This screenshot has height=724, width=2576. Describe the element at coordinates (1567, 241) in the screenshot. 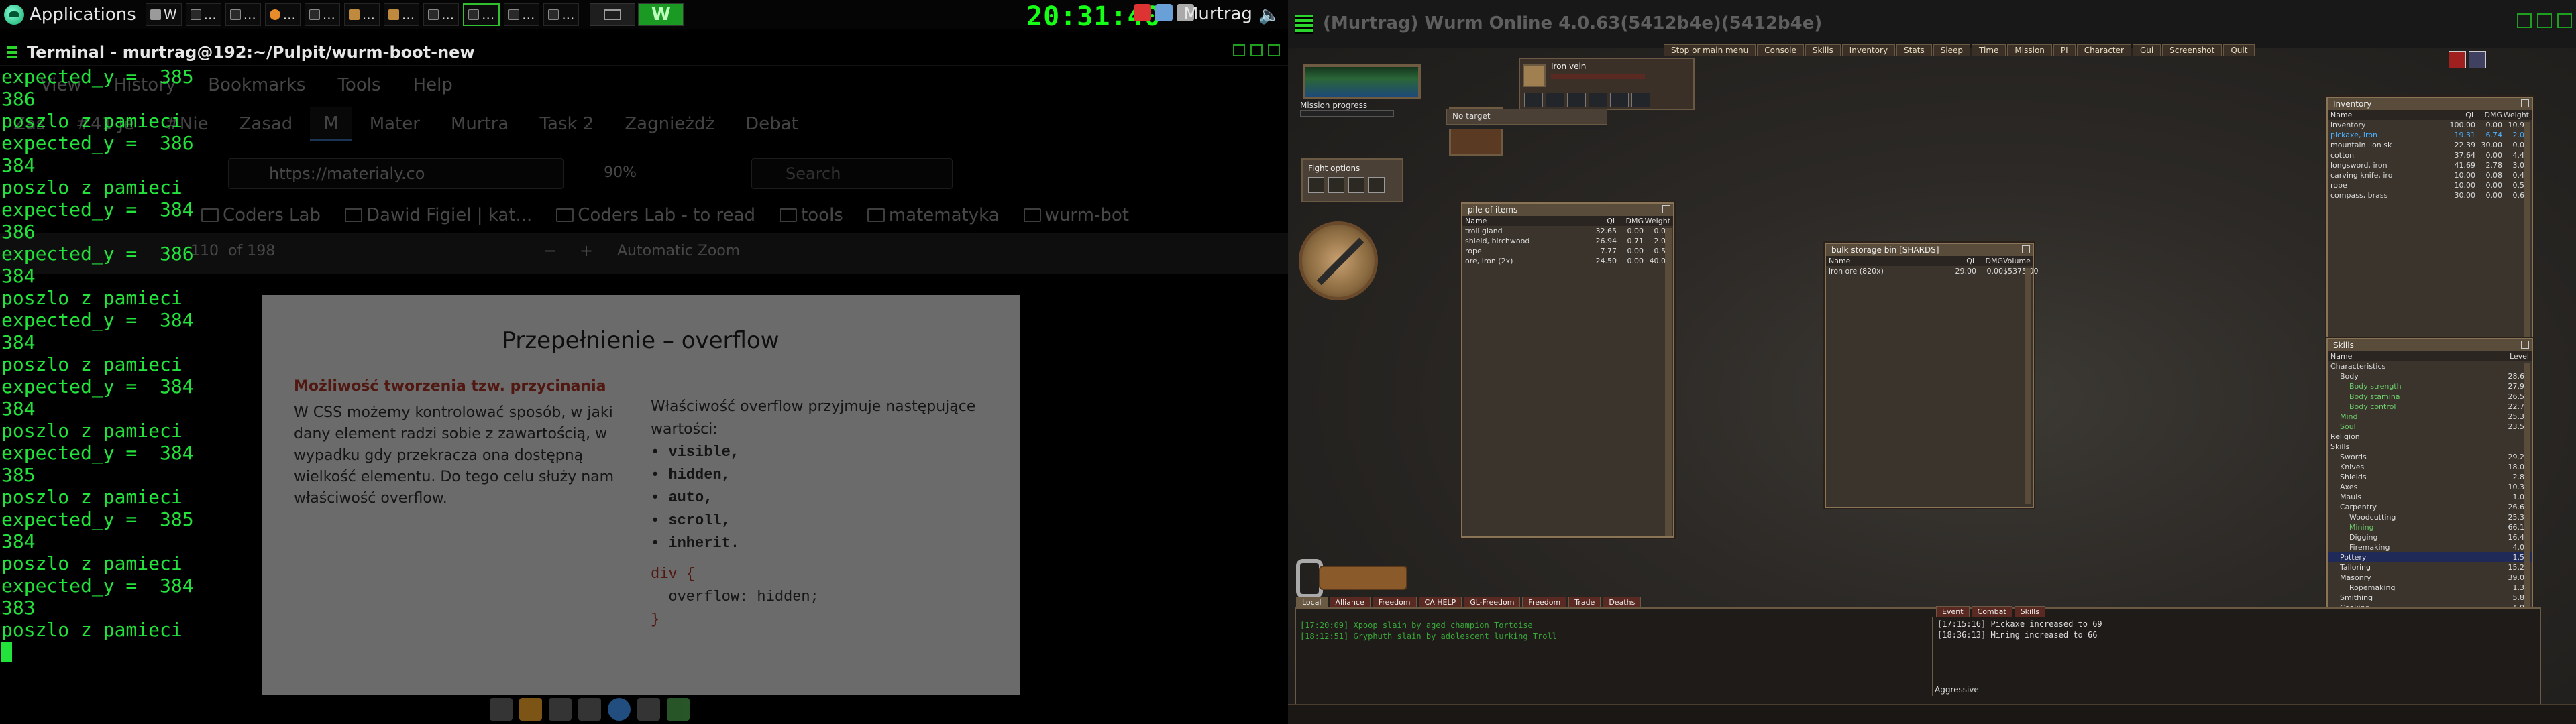

I see `table-row: shield, birchwood 26.94 0.71 2.00` at that location.